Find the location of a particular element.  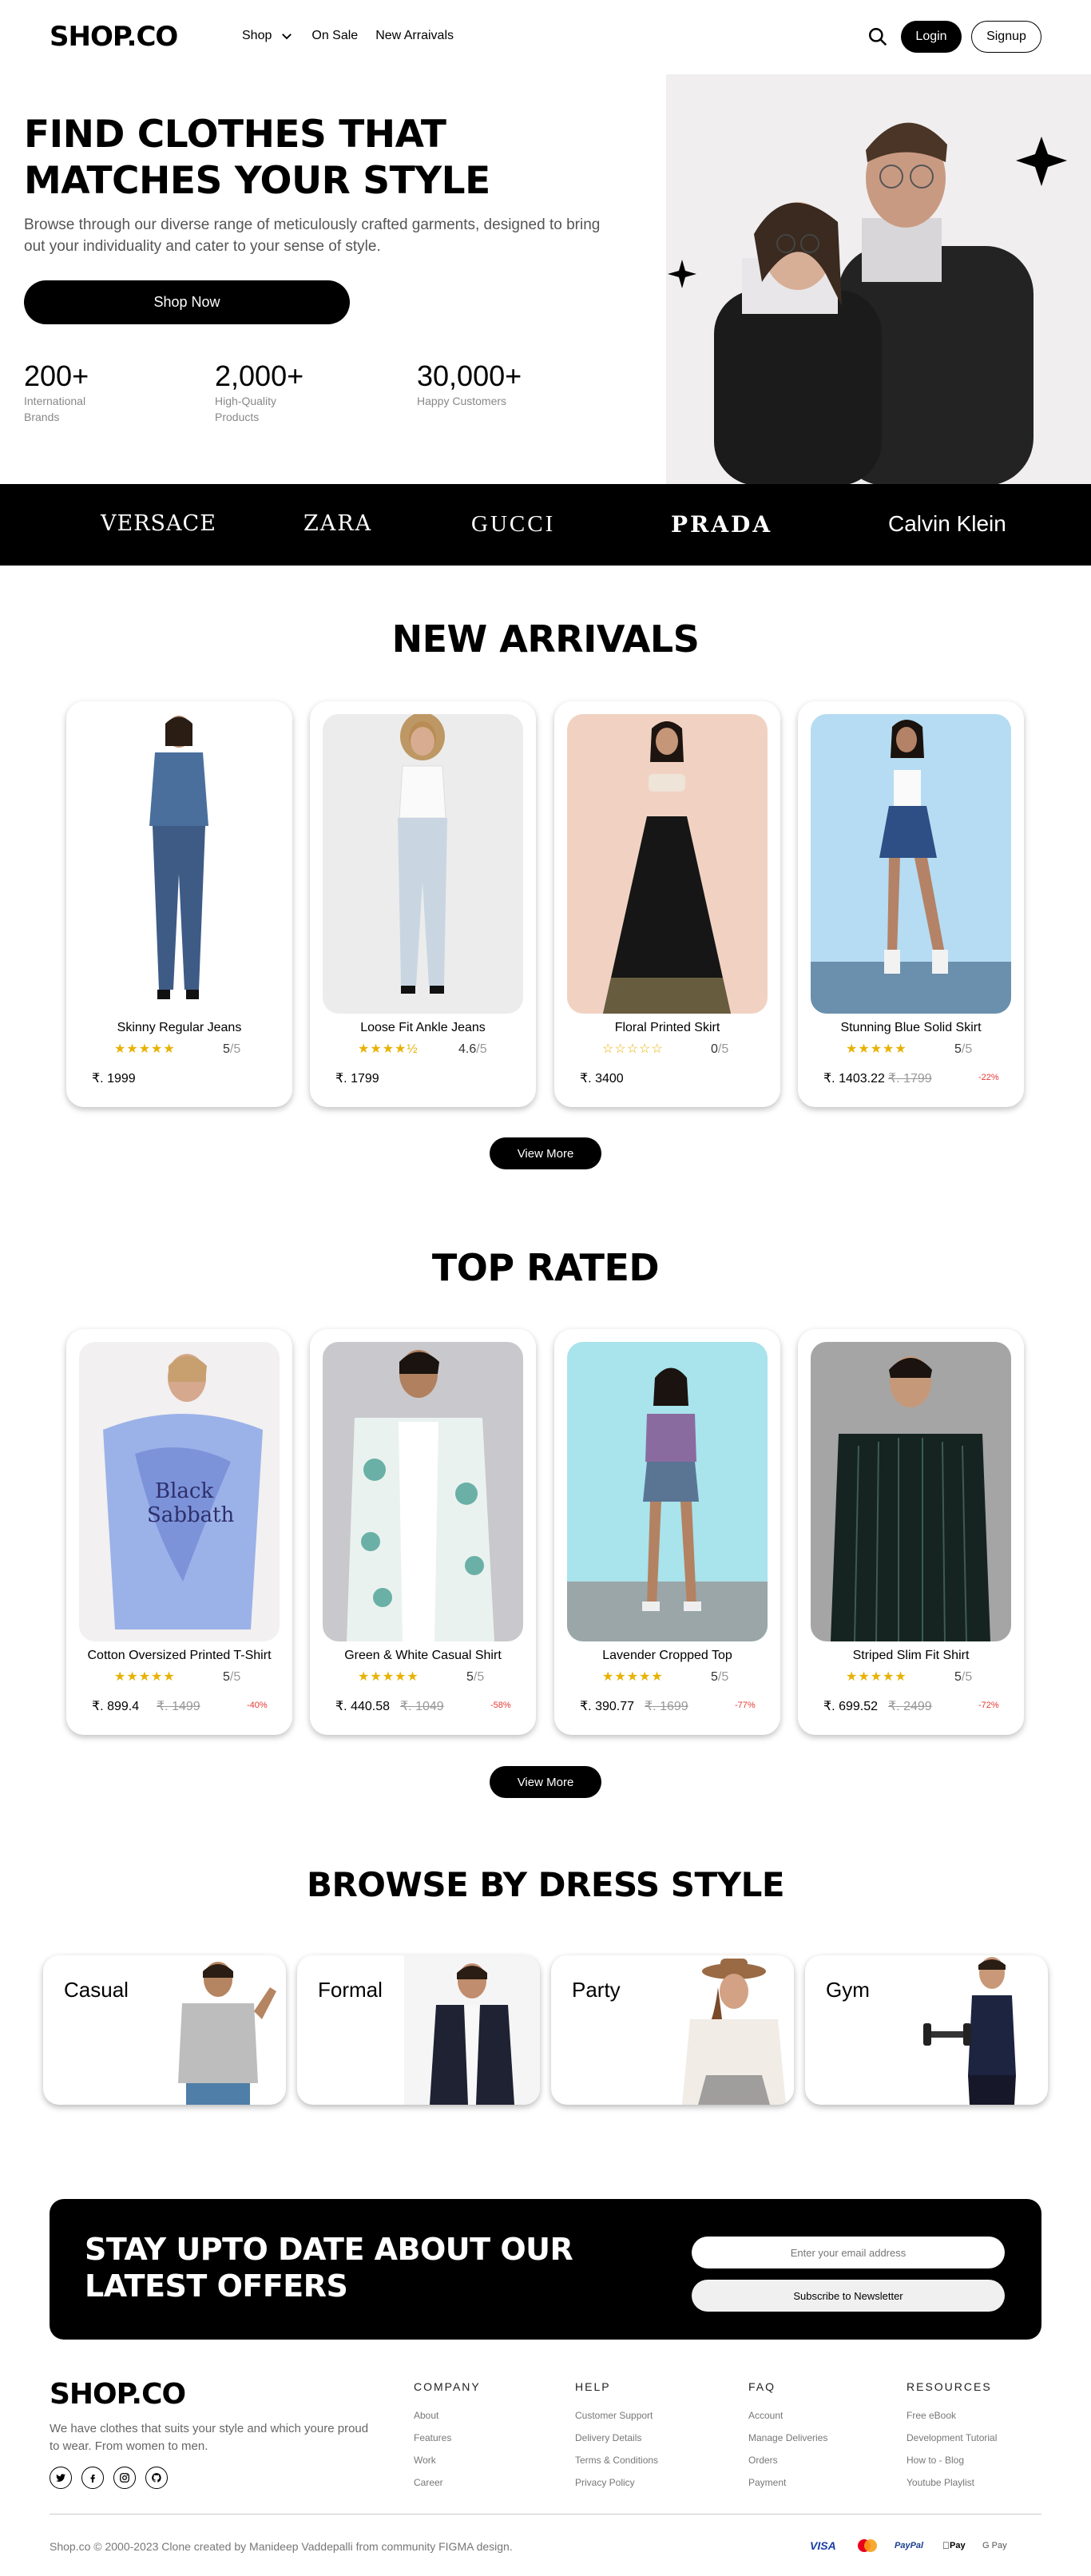

footer-link: Free eBook is located at coordinates (952, 2415).